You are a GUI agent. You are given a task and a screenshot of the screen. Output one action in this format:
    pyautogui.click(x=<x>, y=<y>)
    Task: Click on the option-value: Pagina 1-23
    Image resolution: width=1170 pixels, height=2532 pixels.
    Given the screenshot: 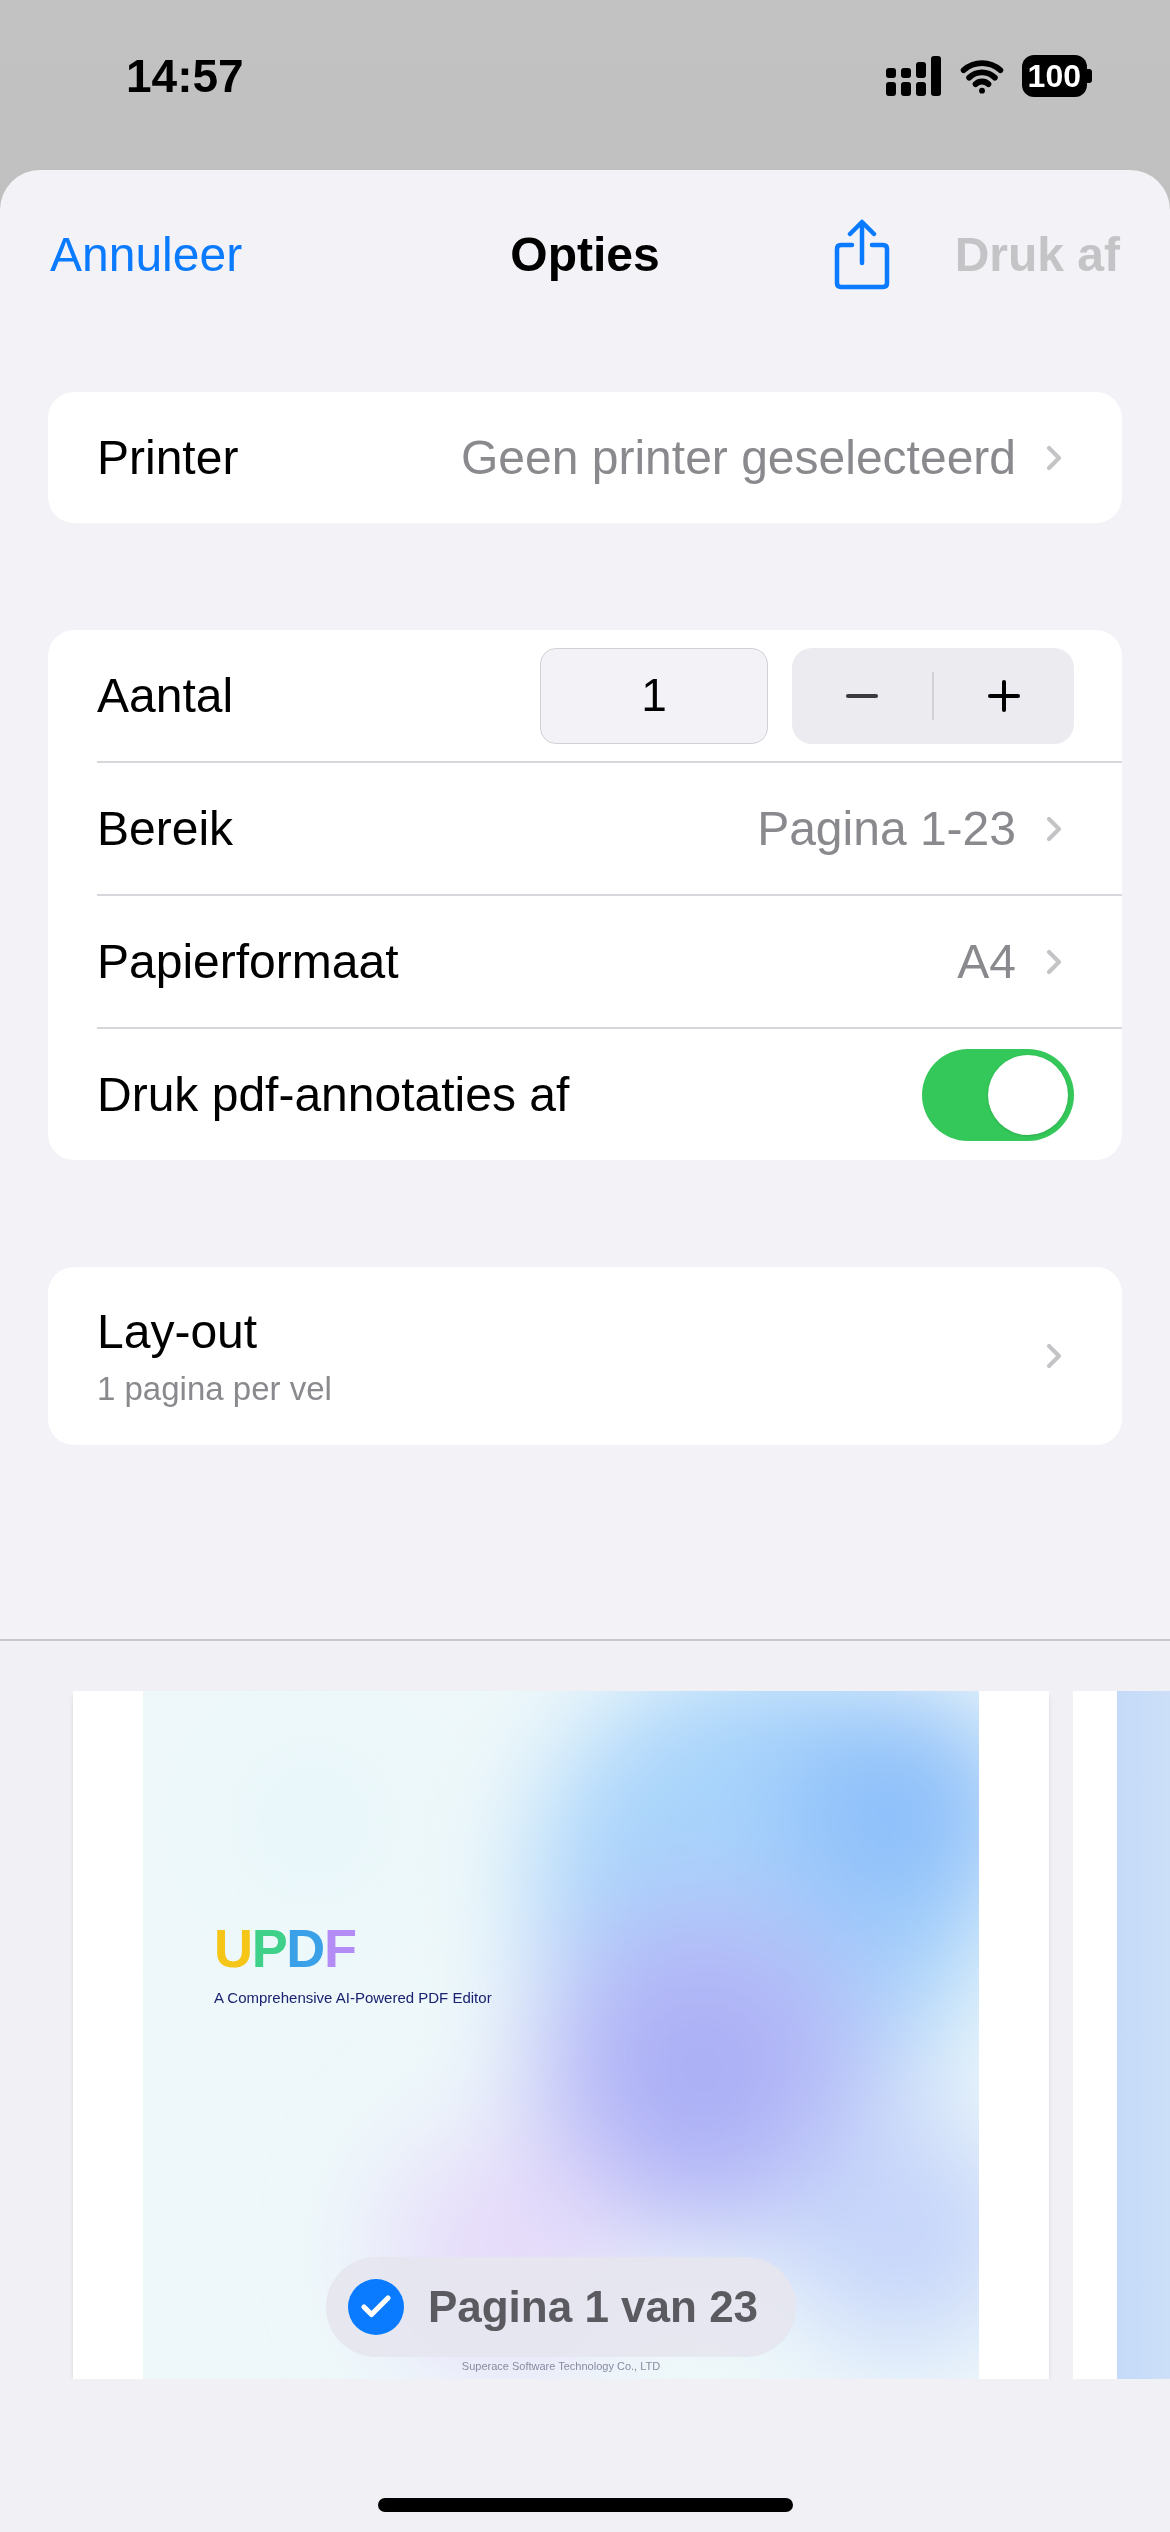 What is the action you would take?
    pyautogui.click(x=886, y=828)
    